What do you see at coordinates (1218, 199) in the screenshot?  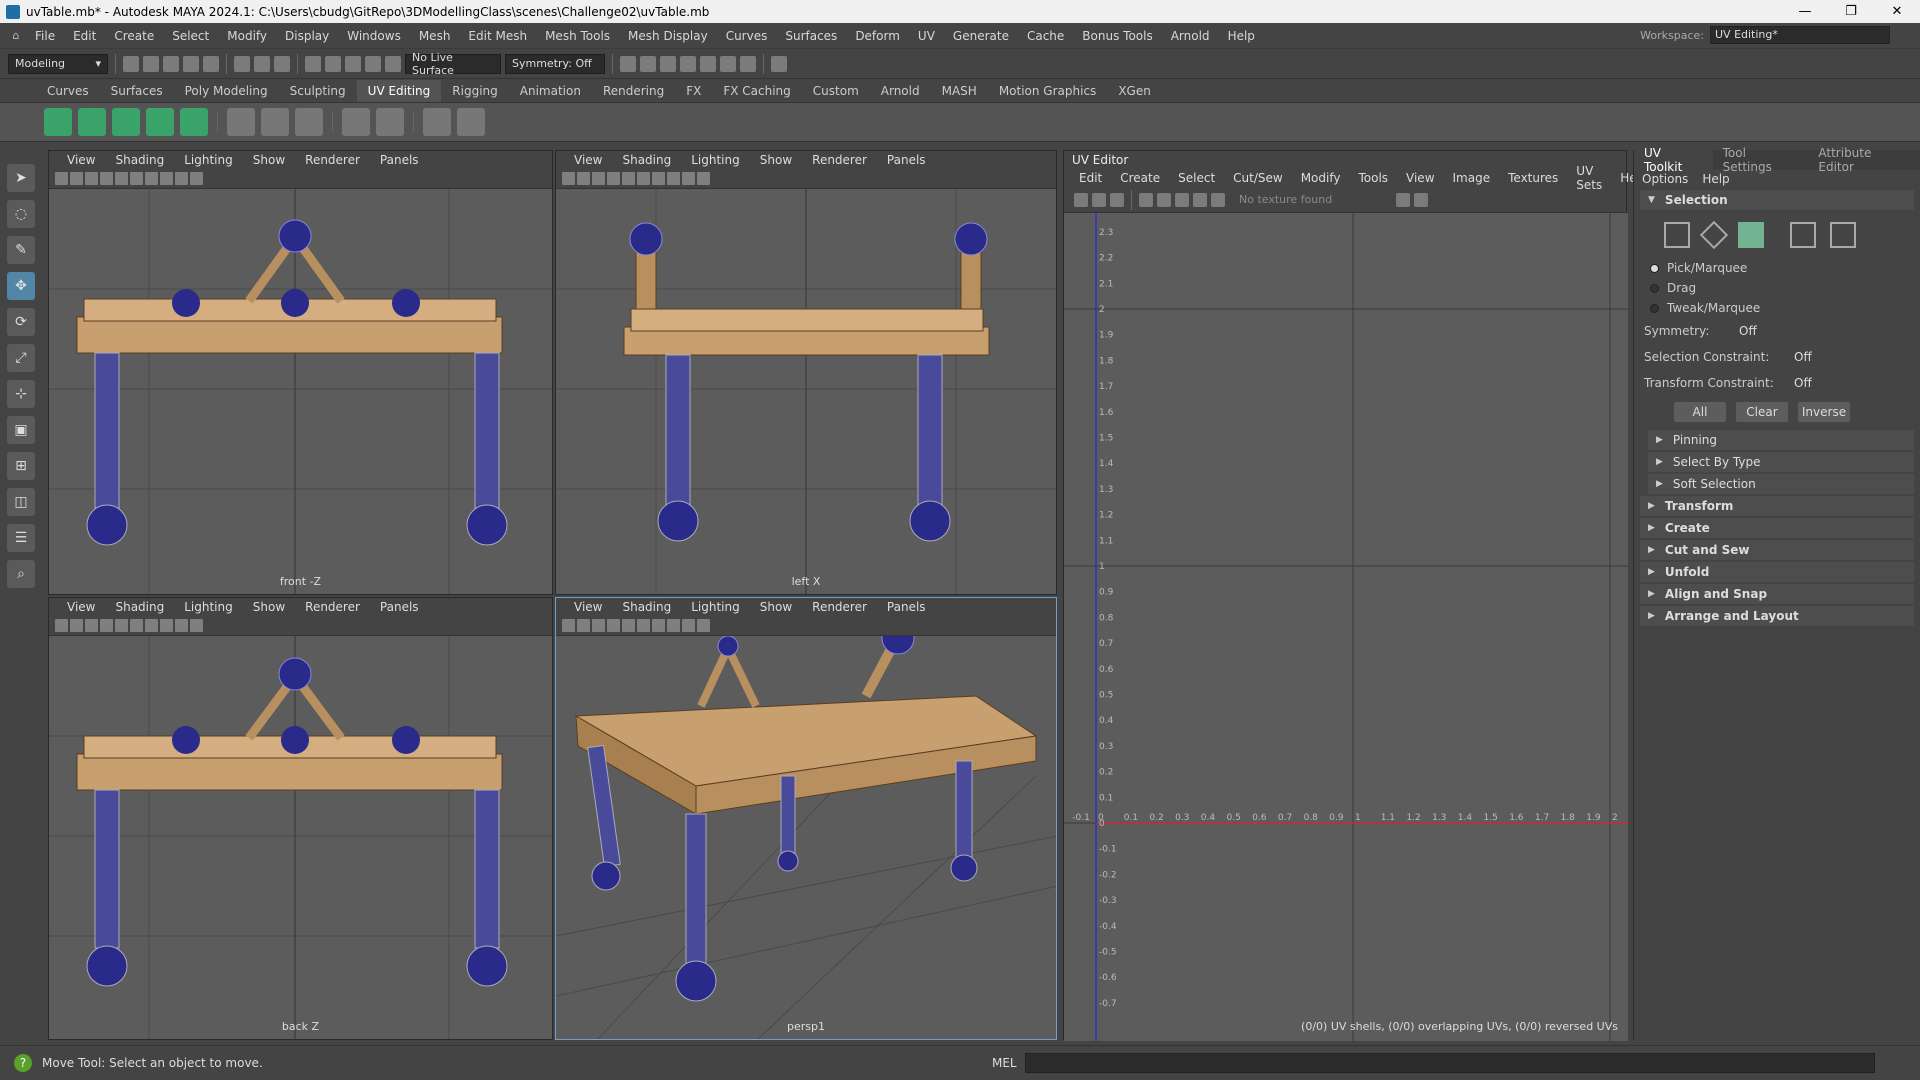 I see `uv-checker-icon` at bounding box center [1218, 199].